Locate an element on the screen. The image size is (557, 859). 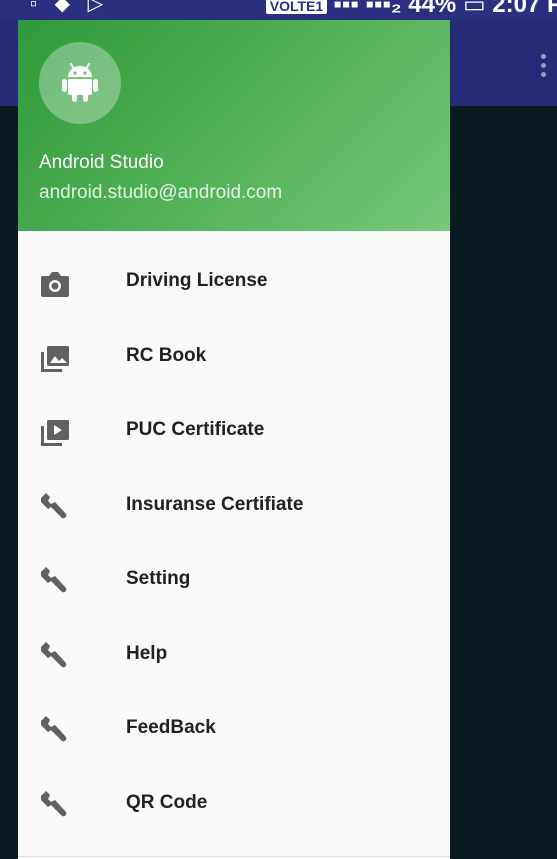
menu-item-label: Insuranse Certifiate is located at coordinates (215, 504).